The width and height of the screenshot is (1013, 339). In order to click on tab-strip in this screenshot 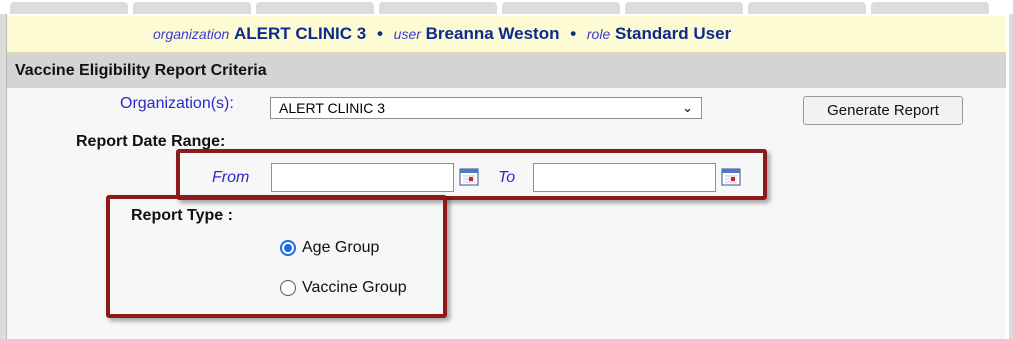, I will do `click(506, 8)`.